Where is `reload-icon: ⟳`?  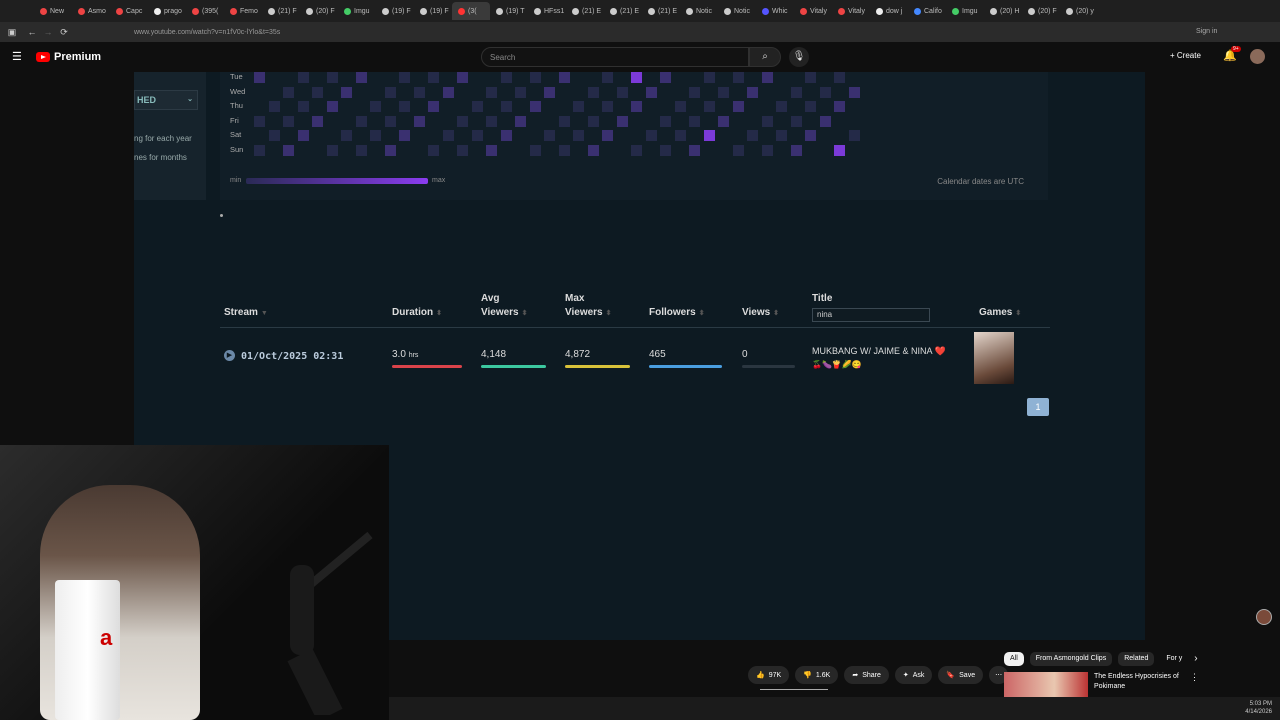 reload-icon: ⟳ is located at coordinates (64, 32).